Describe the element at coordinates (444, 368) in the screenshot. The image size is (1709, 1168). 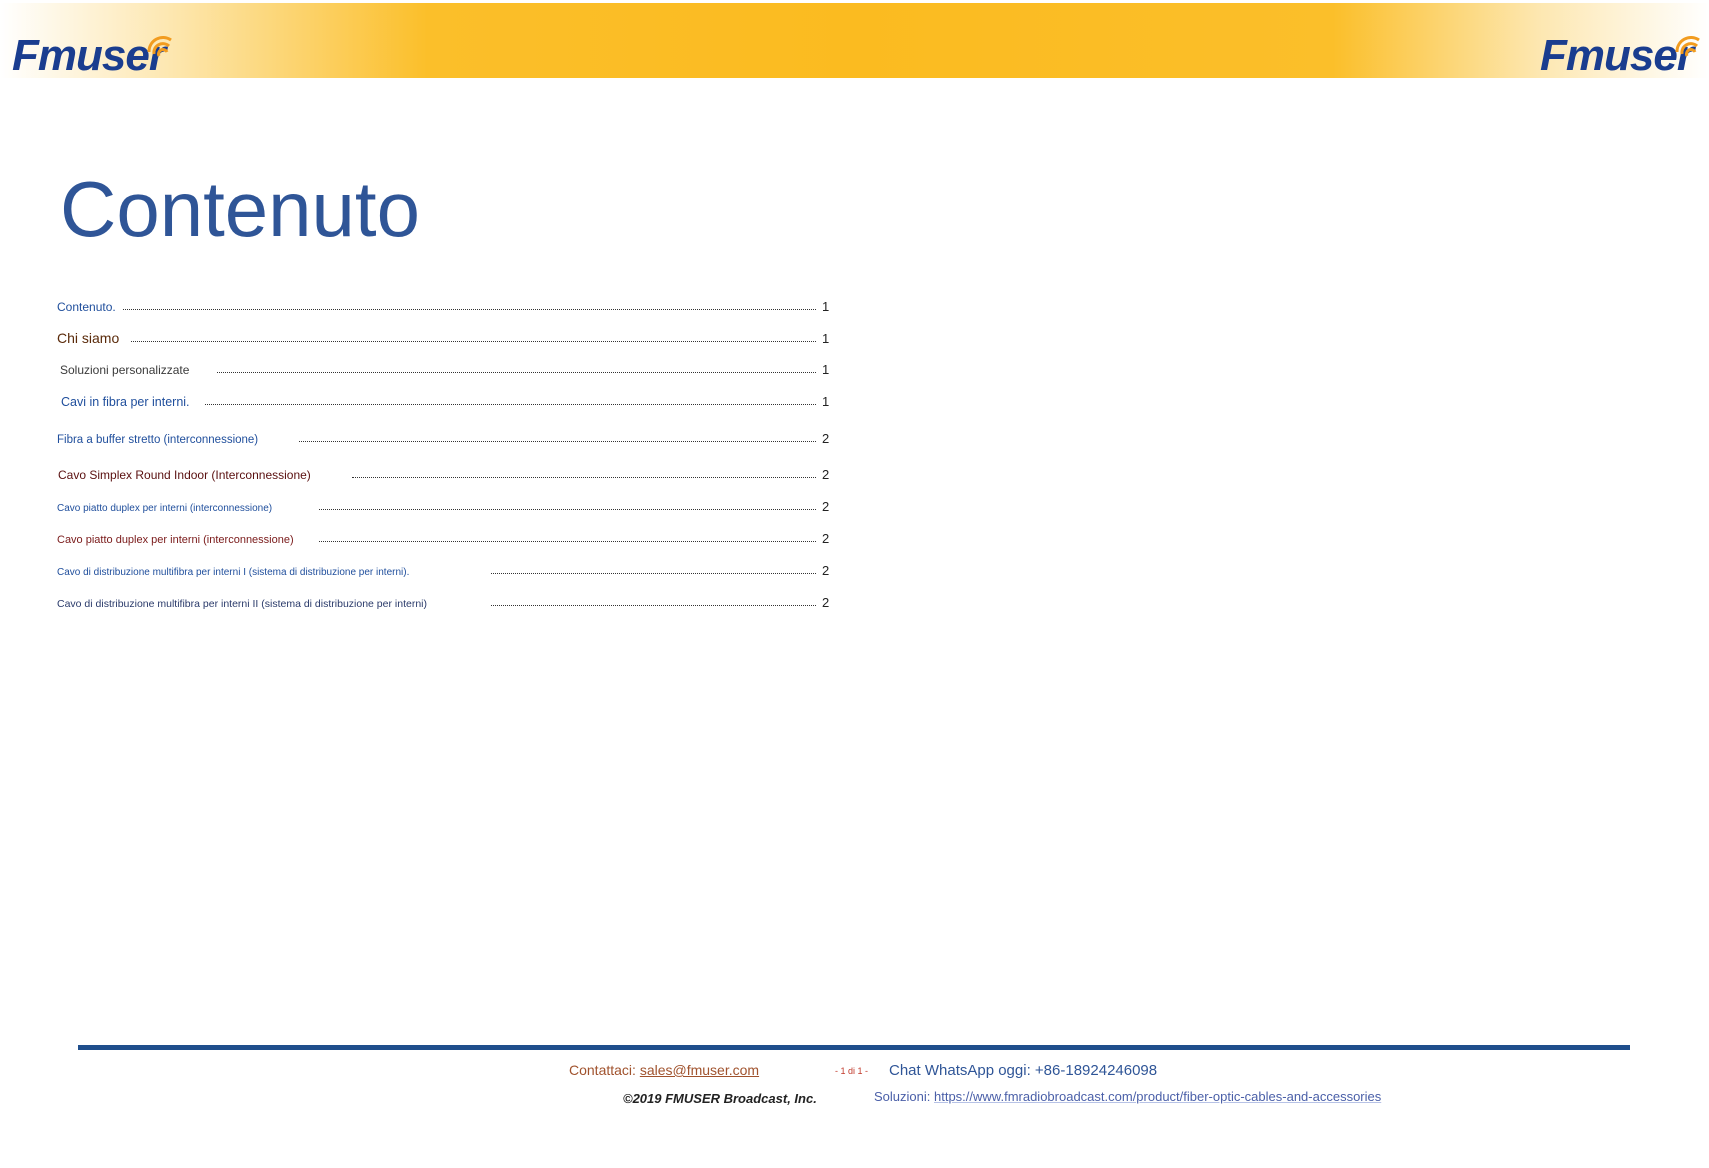
I see `toc-entry: Soluzioni personalizzate 1` at that location.